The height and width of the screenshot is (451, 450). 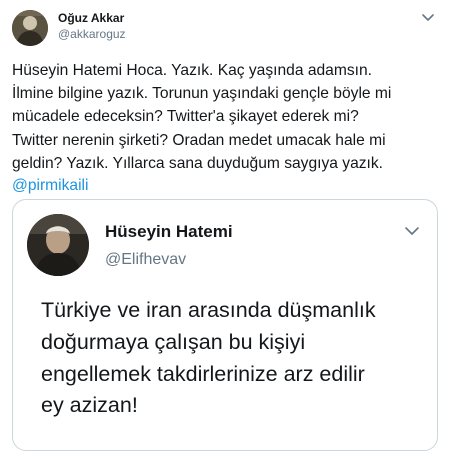 What do you see at coordinates (92, 34) in the screenshot?
I see `tweet-author-handle: @akkaroguz` at bounding box center [92, 34].